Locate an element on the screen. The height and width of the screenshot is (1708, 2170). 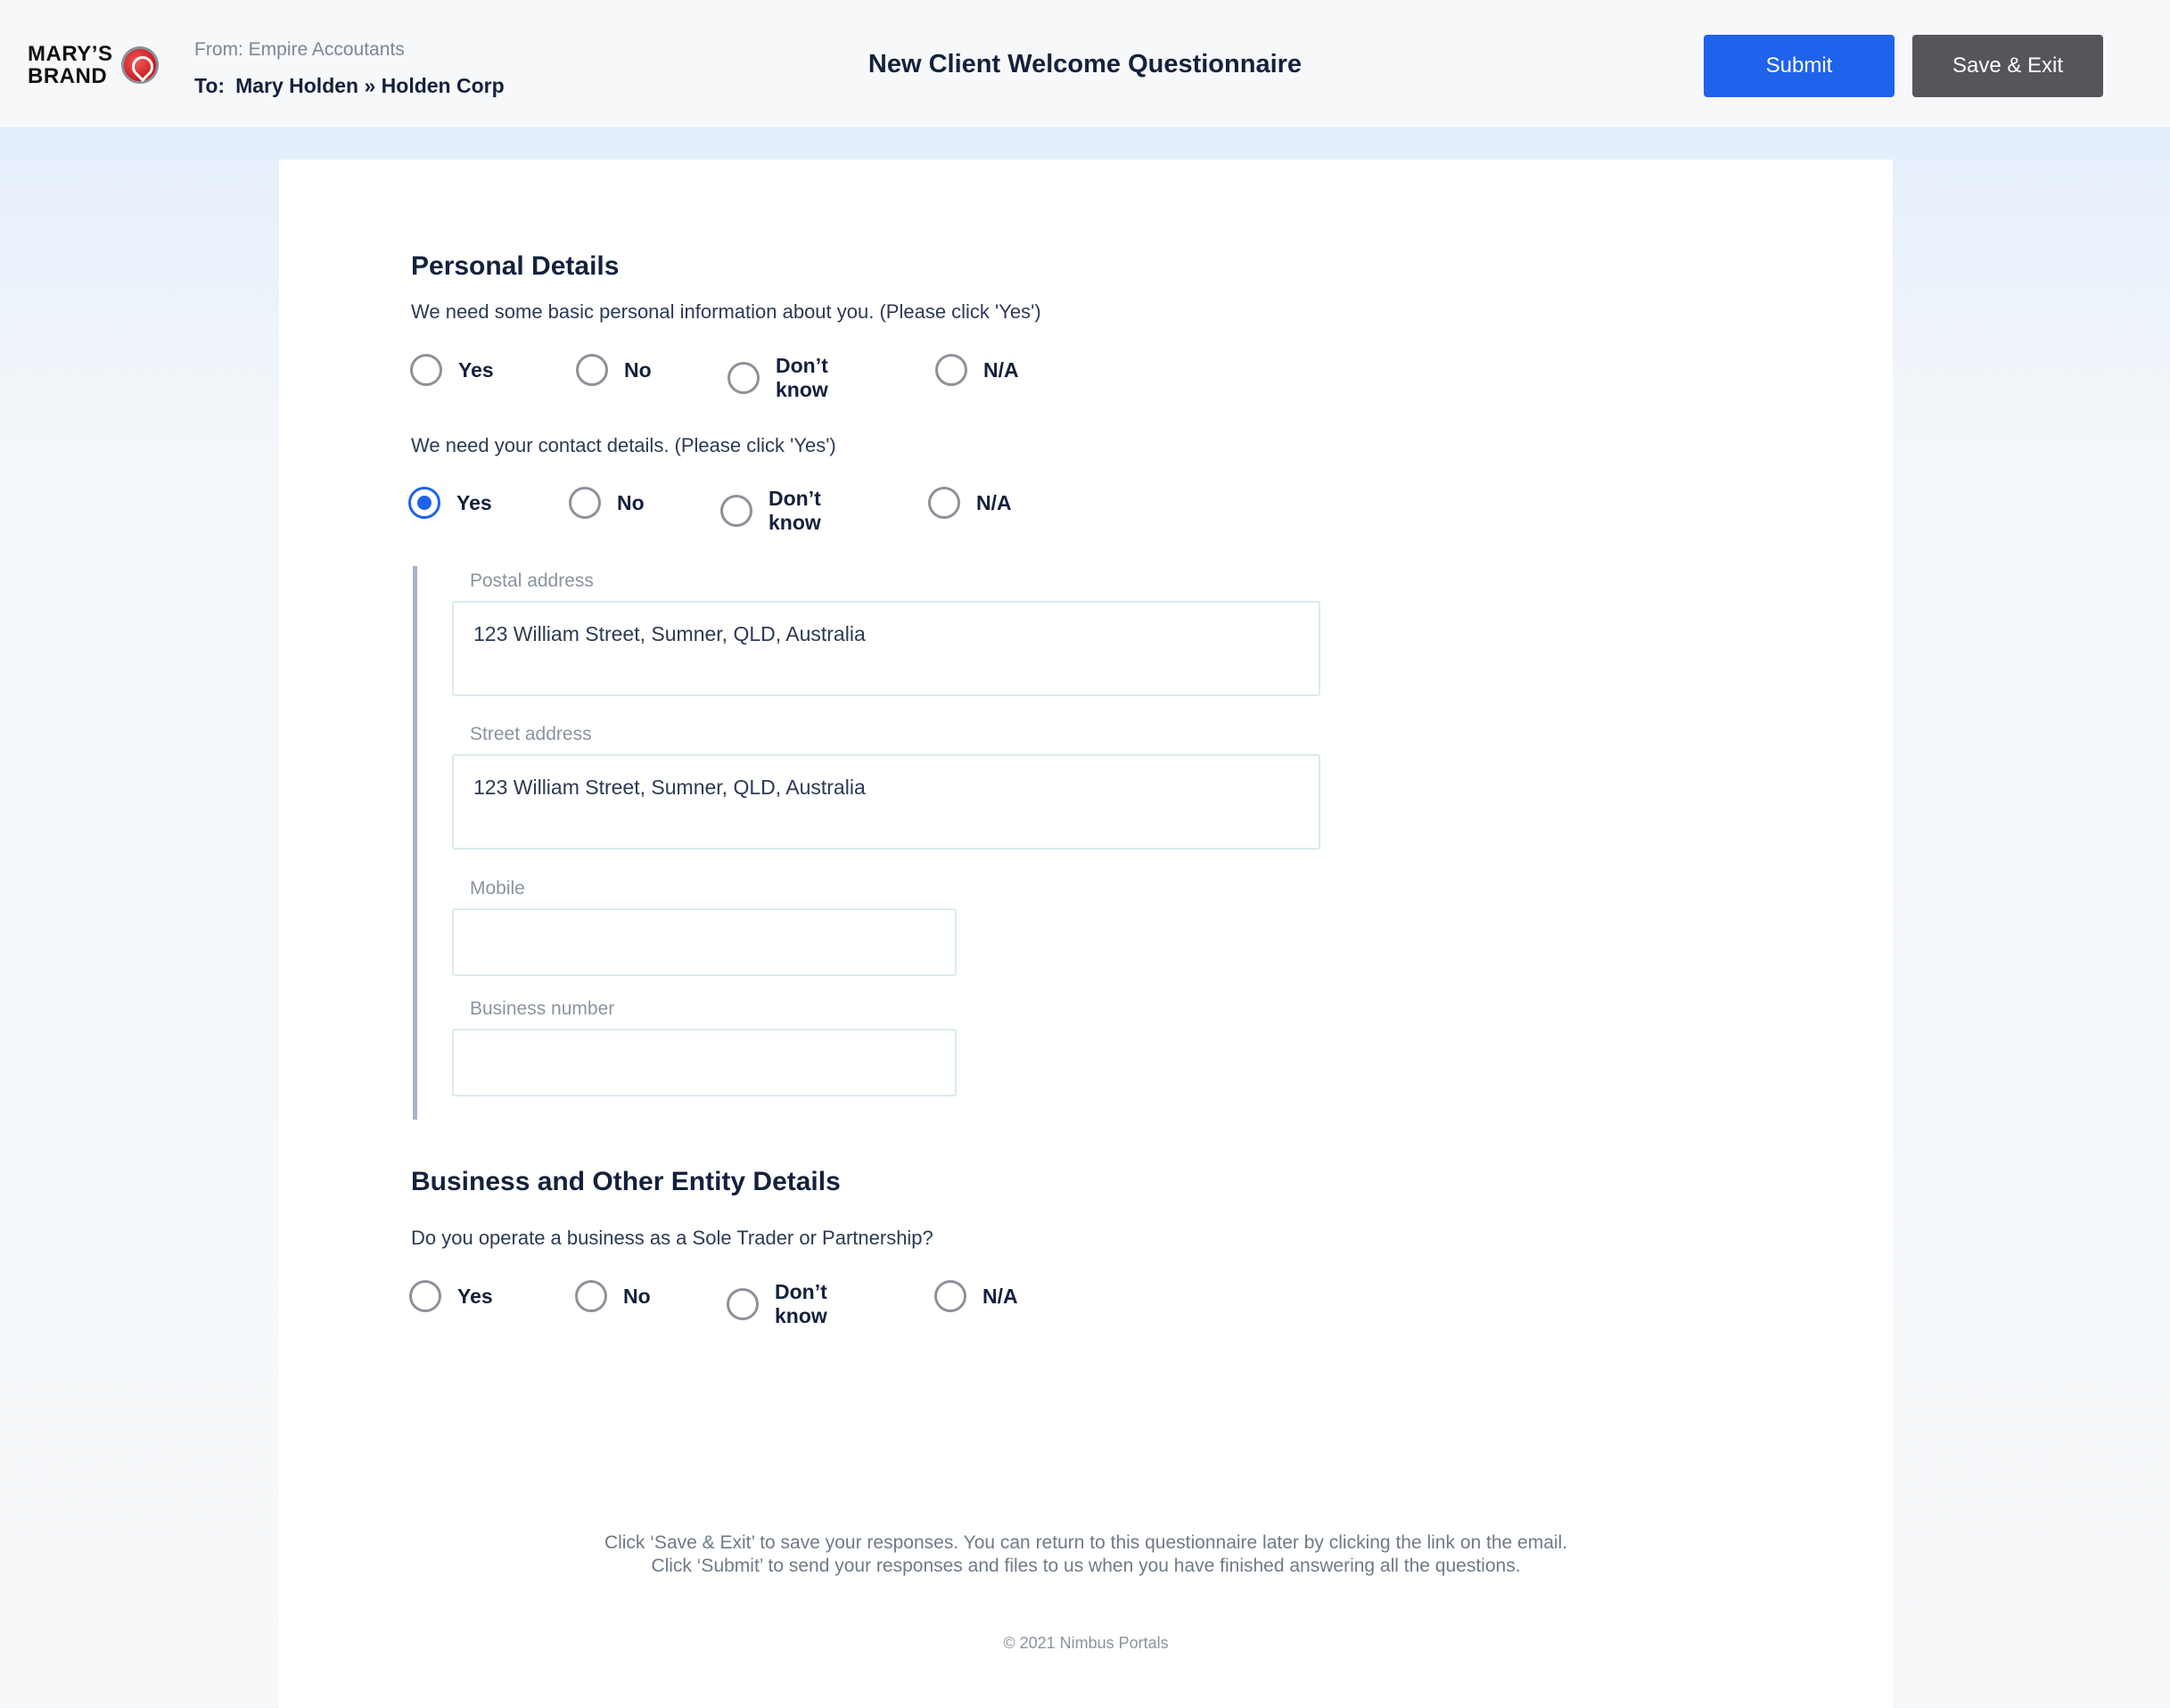
contact-subgroup-bar is located at coordinates (415, 843).